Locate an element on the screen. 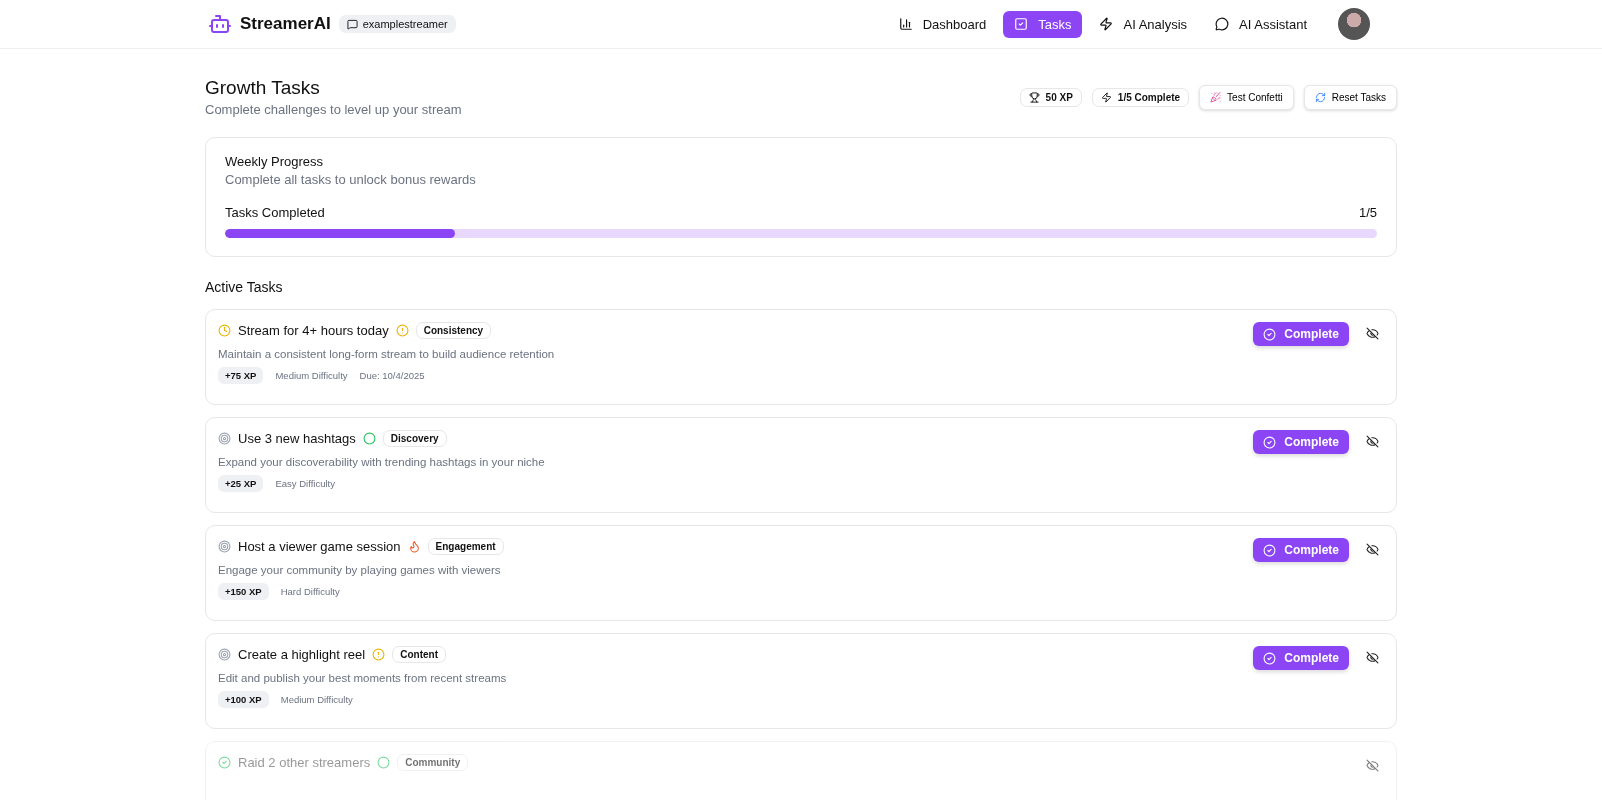 The height and width of the screenshot is (800, 1602). task-title: Stream for 4+ hours today is located at coordinates (313, 330).